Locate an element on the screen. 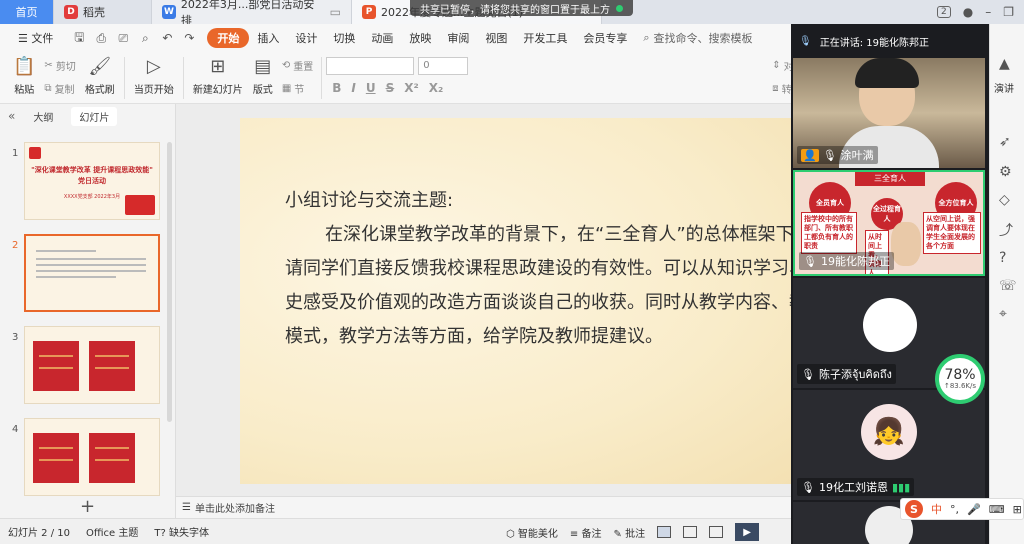  menu-animation: 动画 is located at coordinates (382, 38).